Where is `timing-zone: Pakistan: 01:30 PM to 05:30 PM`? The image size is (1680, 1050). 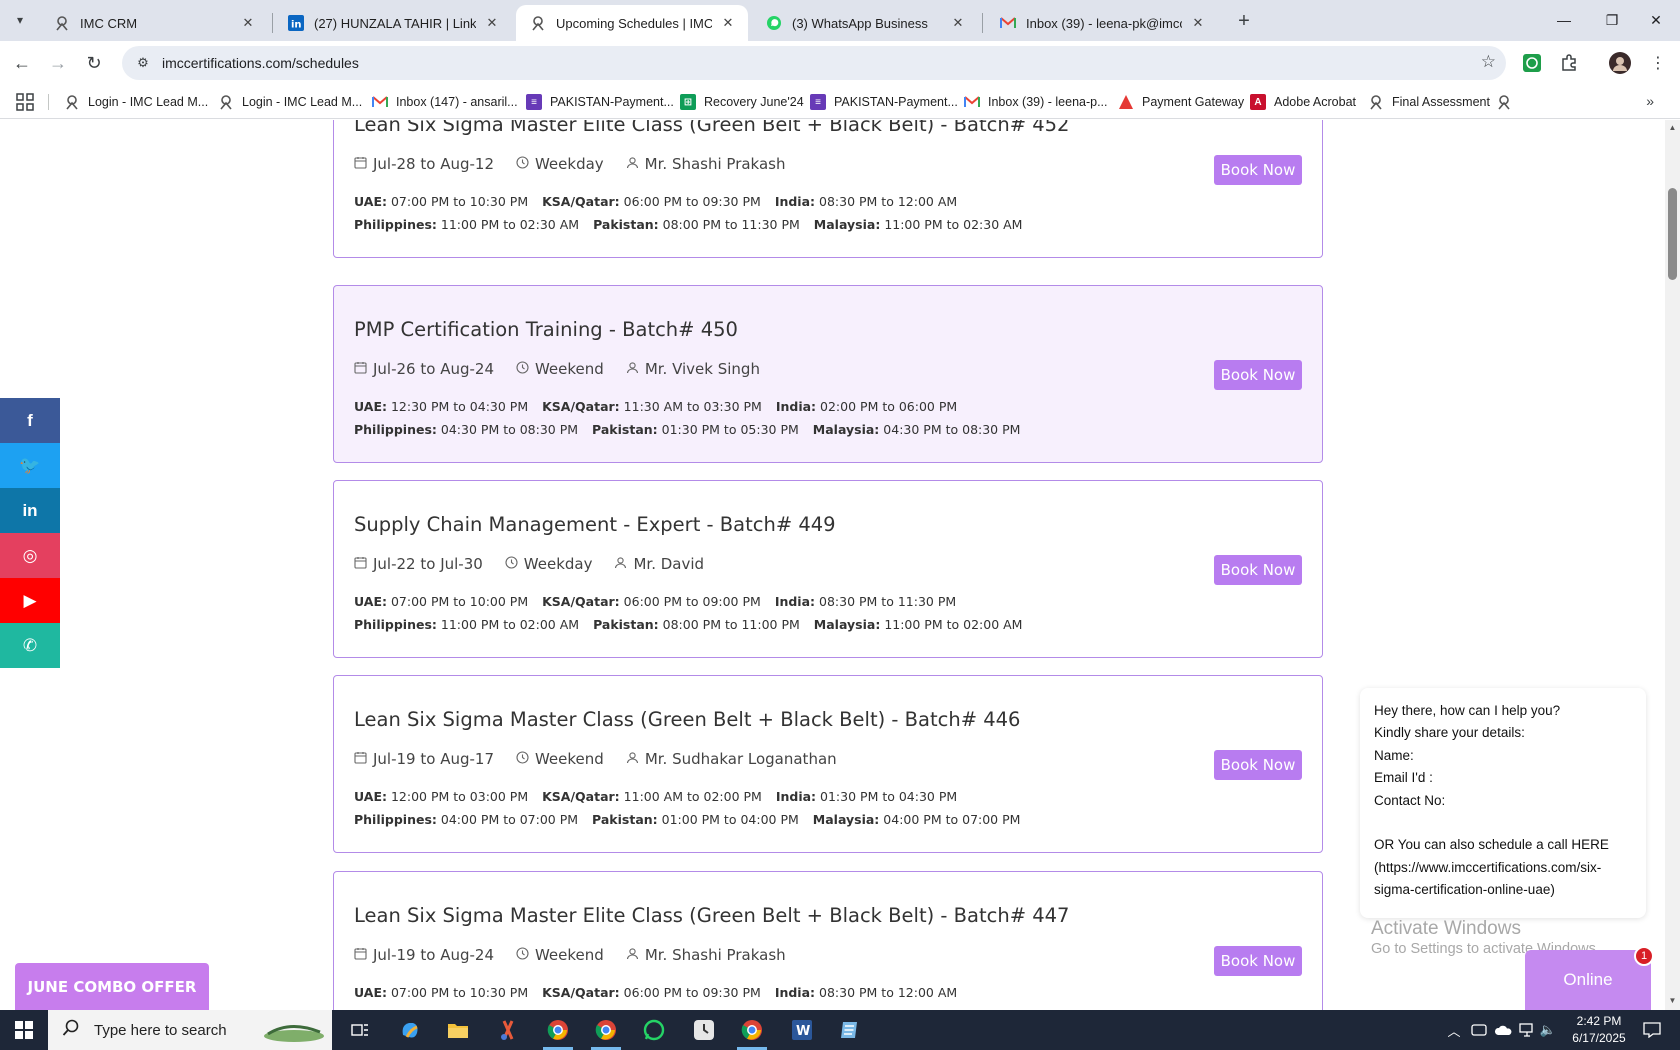
timing-zone: Pakistan: 01:30 PM to 05:30 PM is located at coordinates (695, 429).